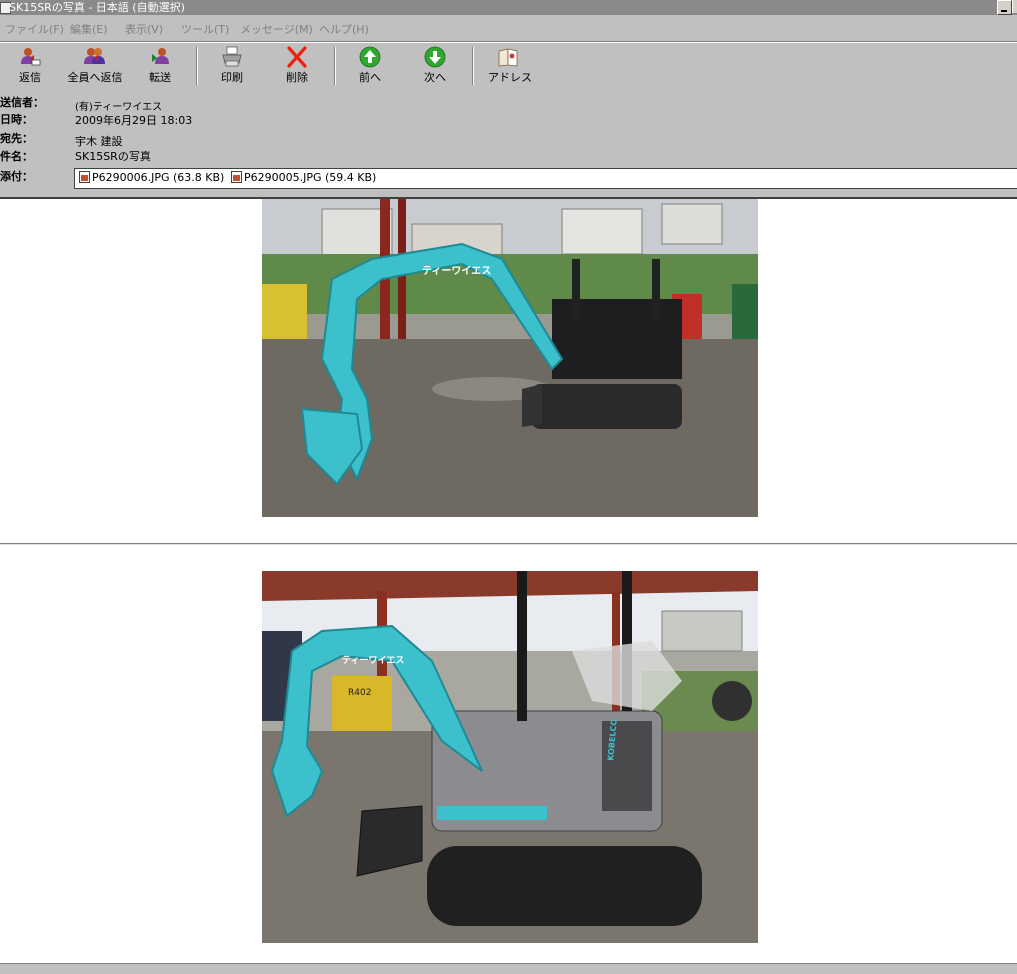  Describe the element at coordinates (16, 176) in the screenshot. I see `attach-label: 添付：` at that location.